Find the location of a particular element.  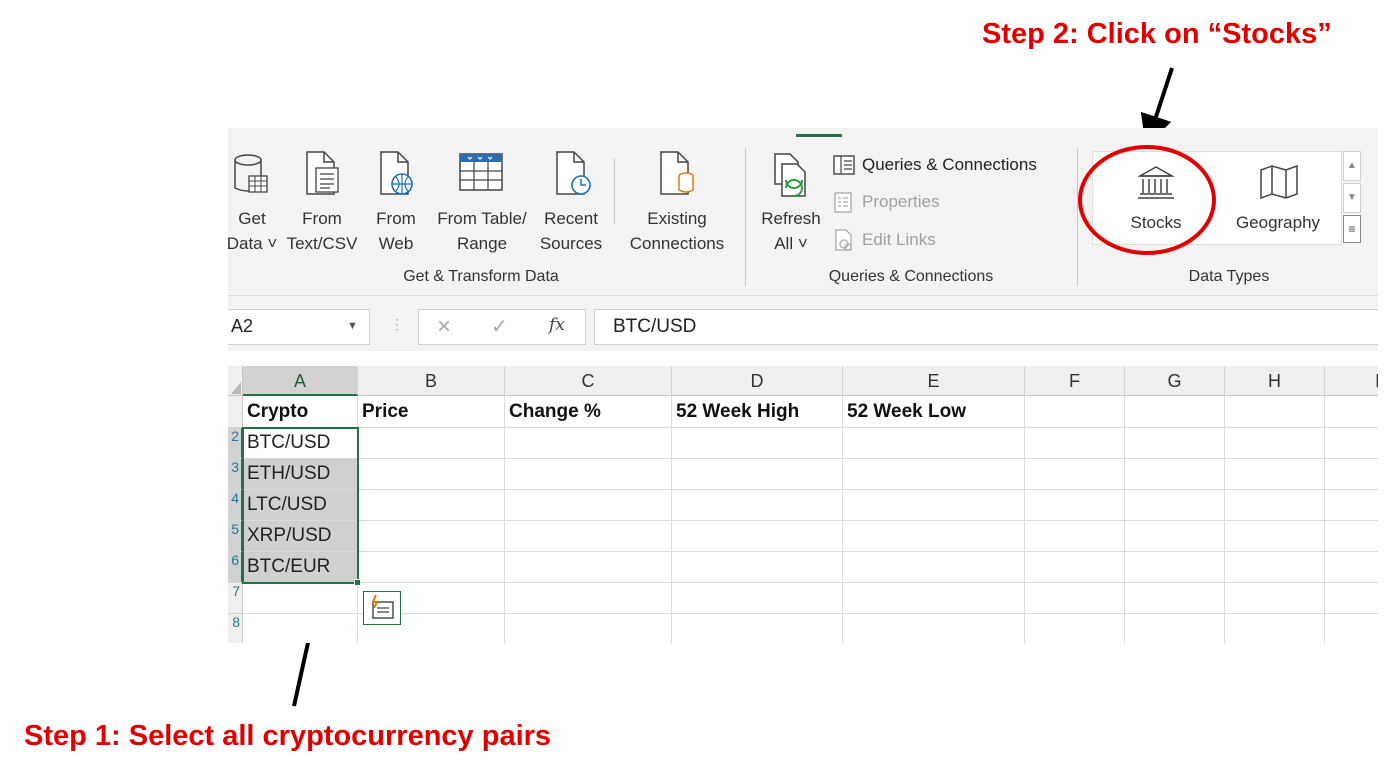

cell-f4 is located at coordinates (1075, 505).